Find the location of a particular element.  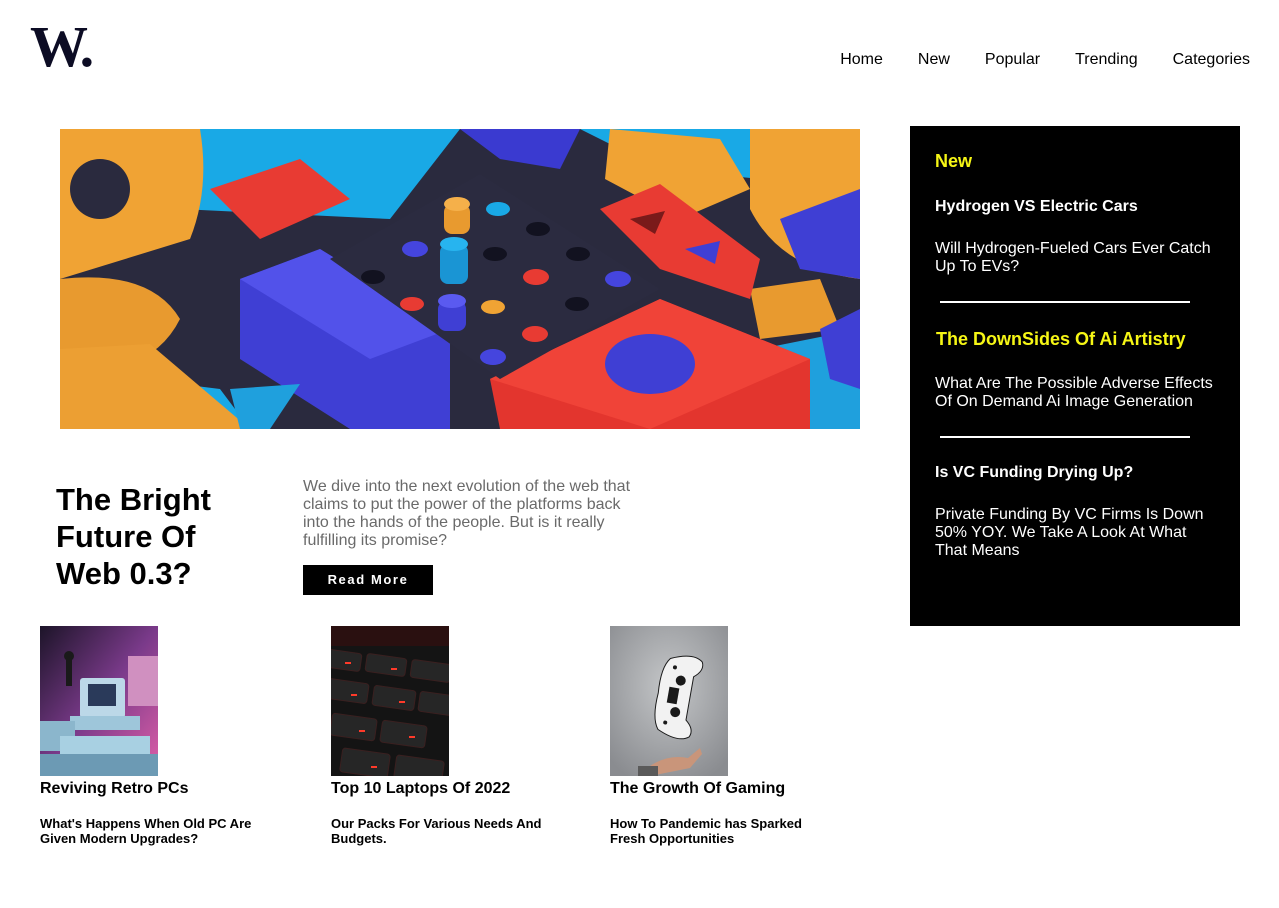

card-title: Top 10 Laptops Of 2022 is located at coordinates (446, 789).